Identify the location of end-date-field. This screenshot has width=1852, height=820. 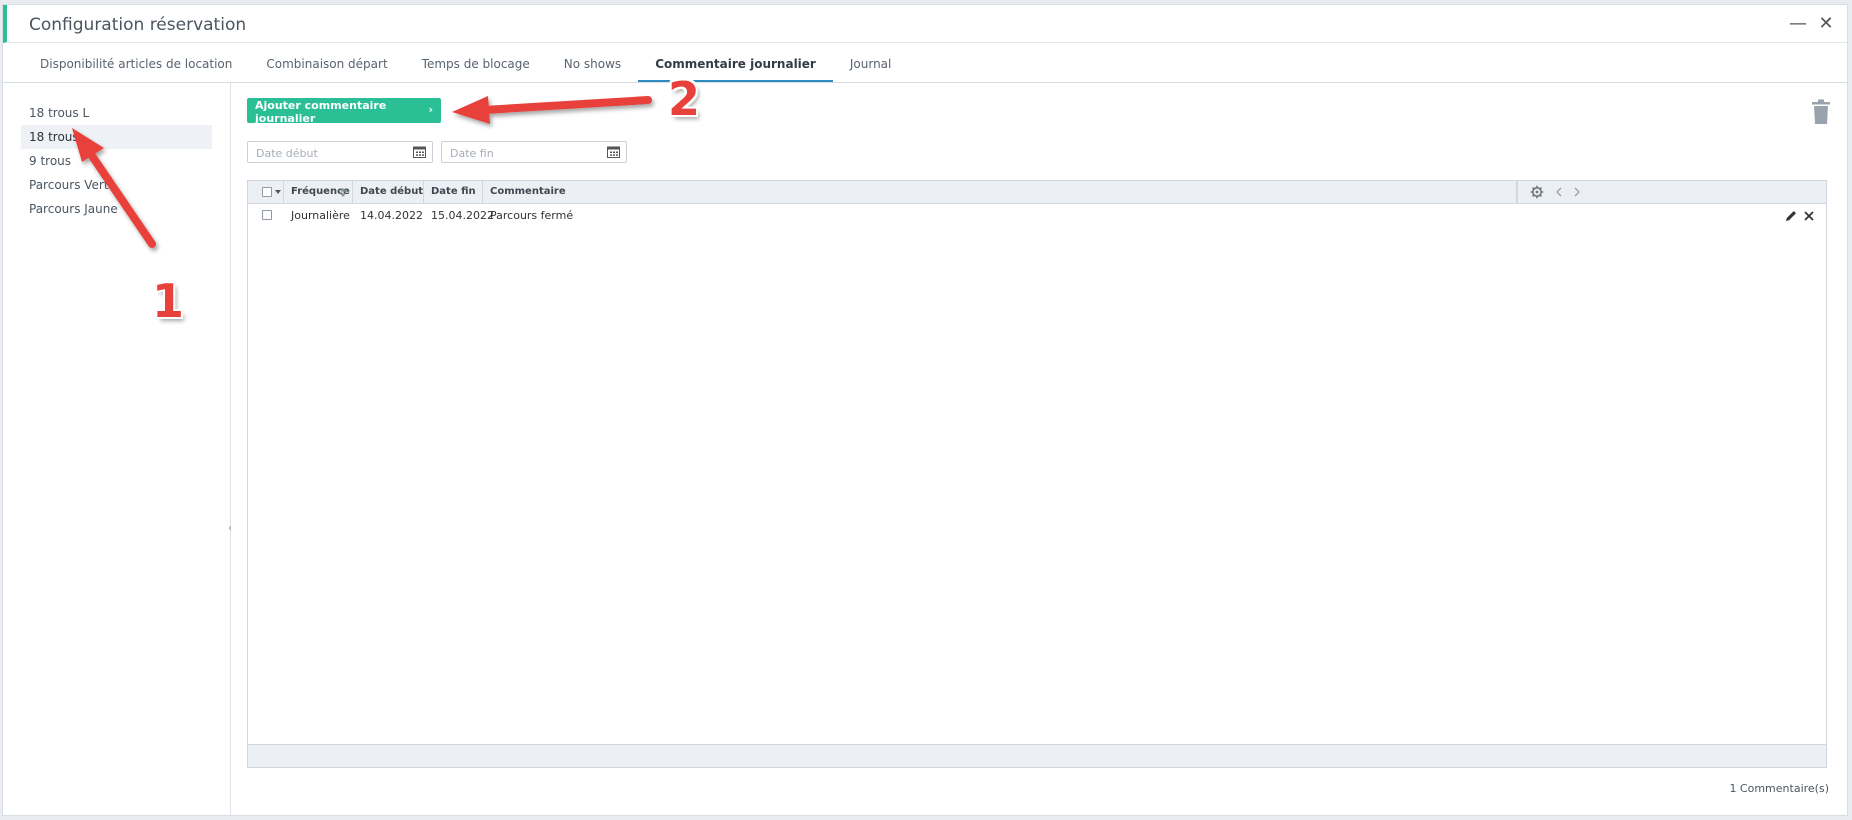
(534, 153).